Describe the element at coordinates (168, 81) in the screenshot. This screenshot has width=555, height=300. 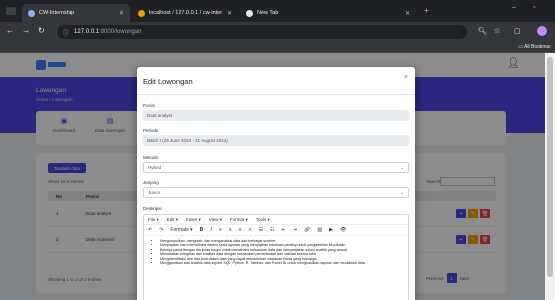
I see `modal-title: Edit Lowongan` at that location.